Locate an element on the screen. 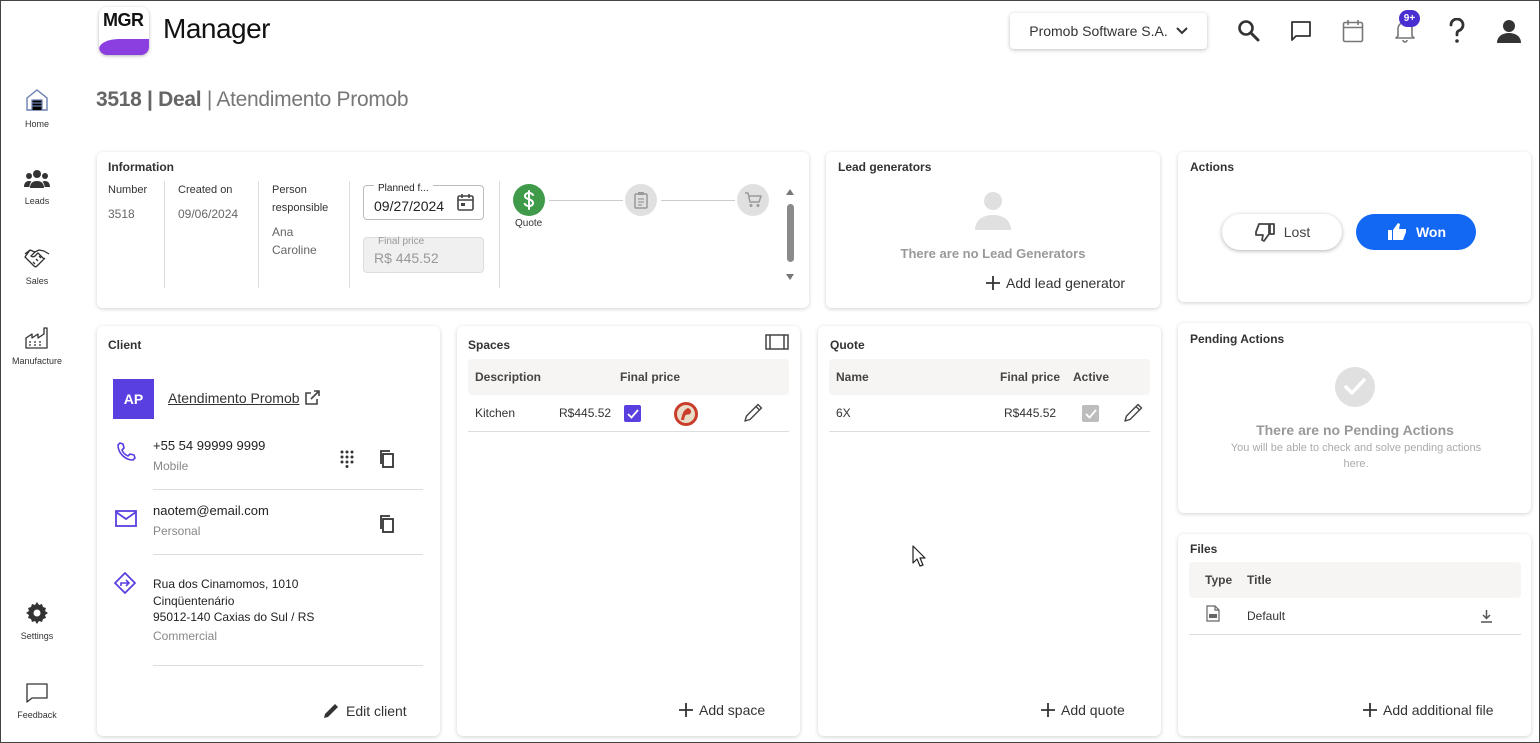  user-icon is located at coordinates (1509, 31).